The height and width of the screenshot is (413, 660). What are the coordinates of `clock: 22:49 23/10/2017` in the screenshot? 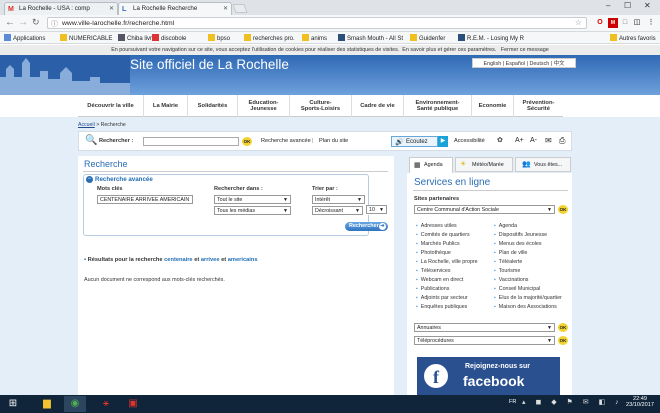 It's located at (640, 402).